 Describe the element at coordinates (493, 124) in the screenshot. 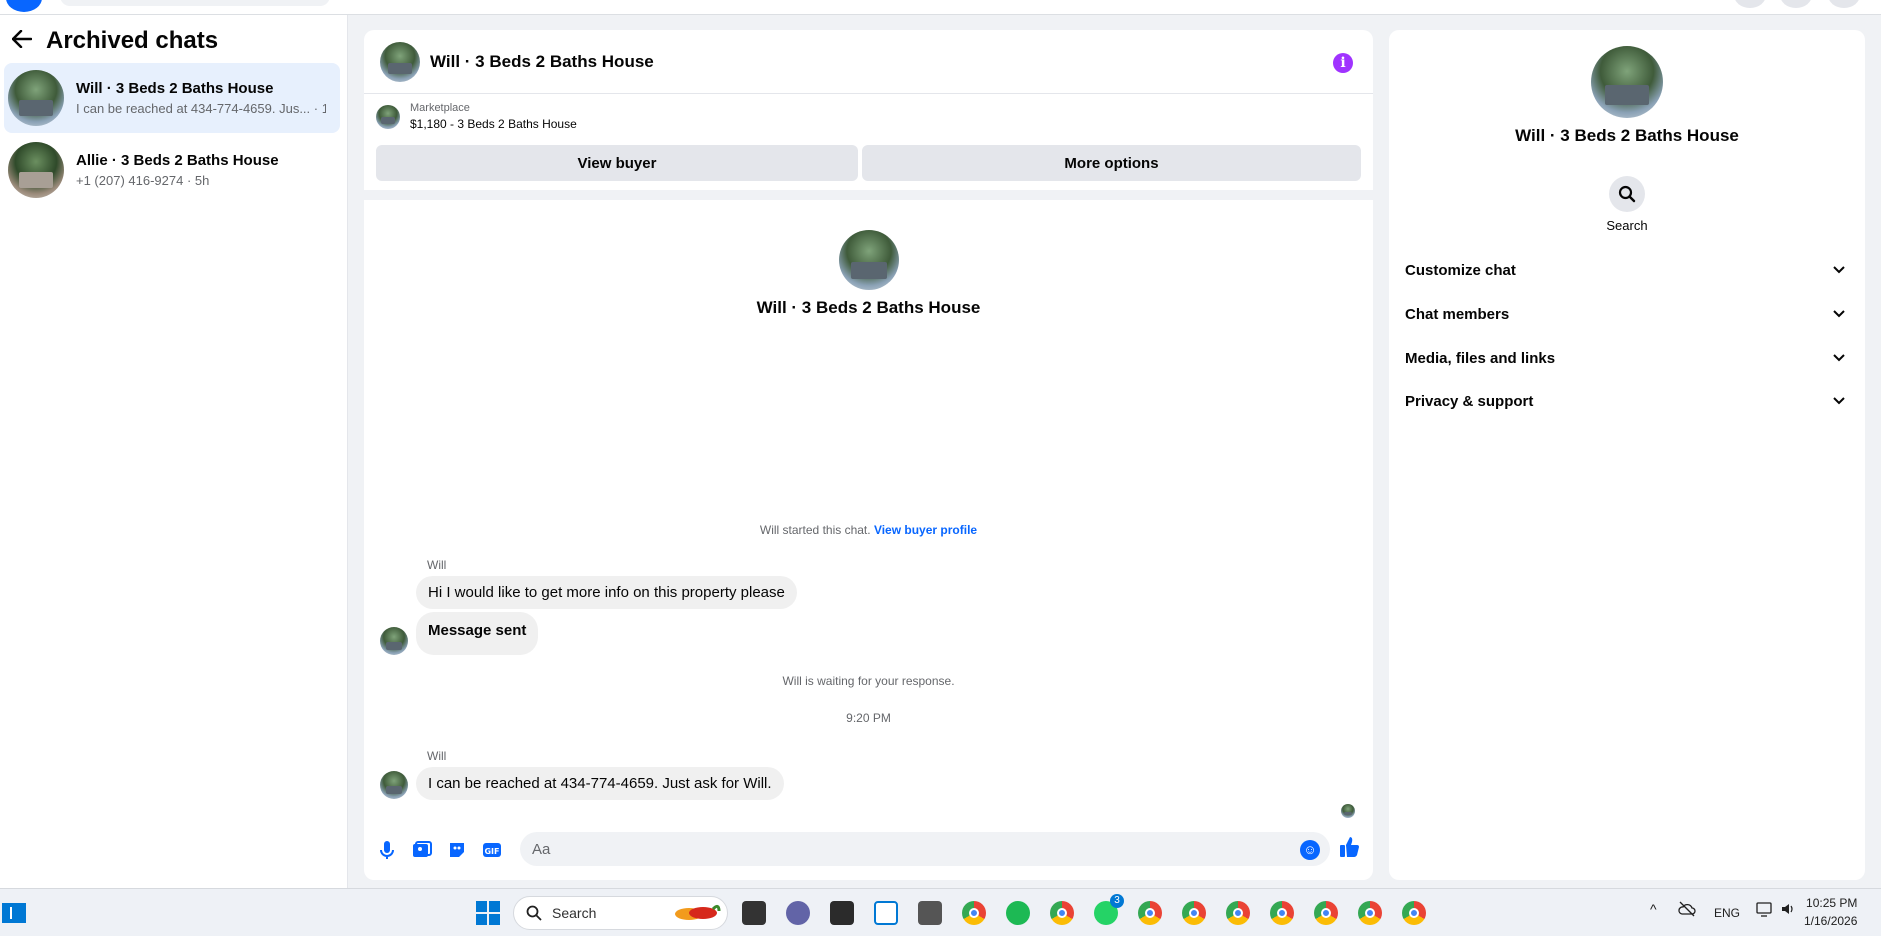

I see `listing-title: $1,180 - 3 Beds 2 Baths House` at that location.